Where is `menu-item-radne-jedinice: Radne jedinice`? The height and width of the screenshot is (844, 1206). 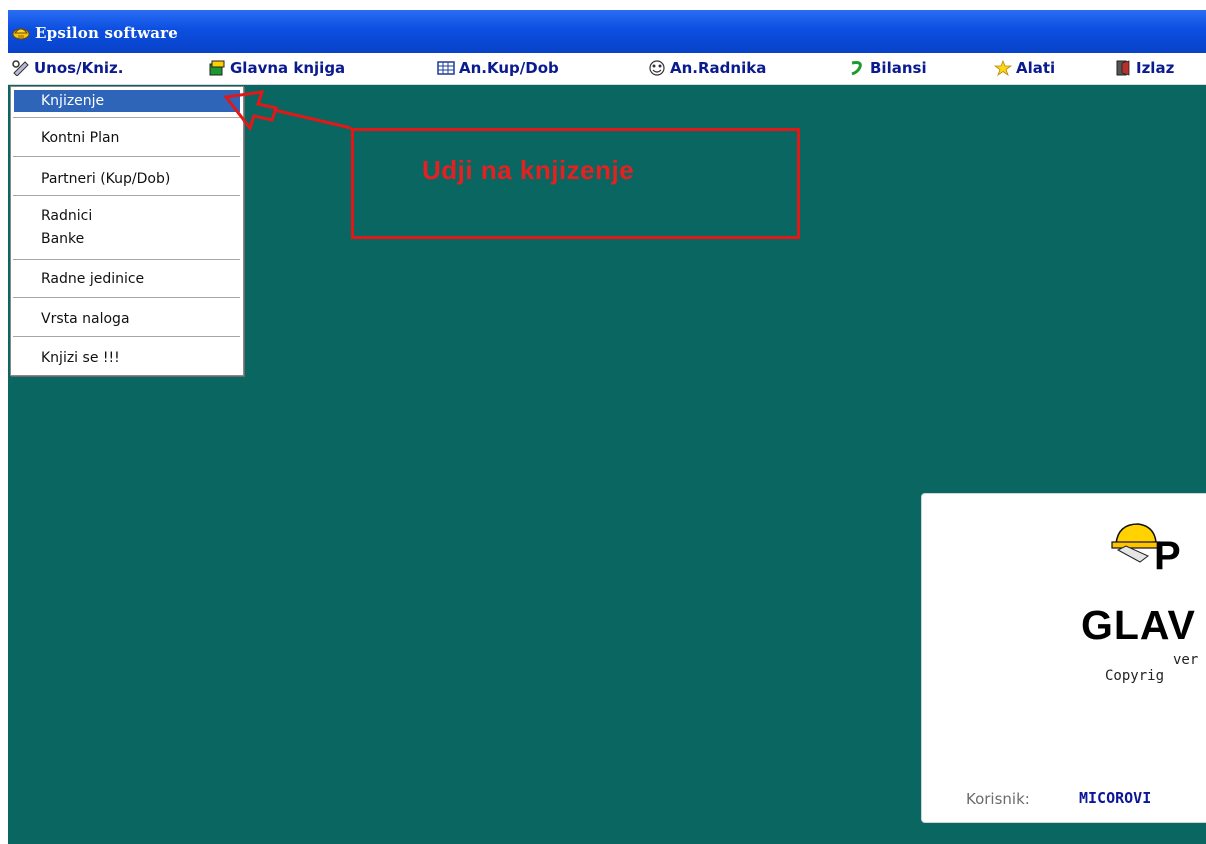
menu-item-radne-jedinice: Radne jedinice is located at coordinates (126, 279).